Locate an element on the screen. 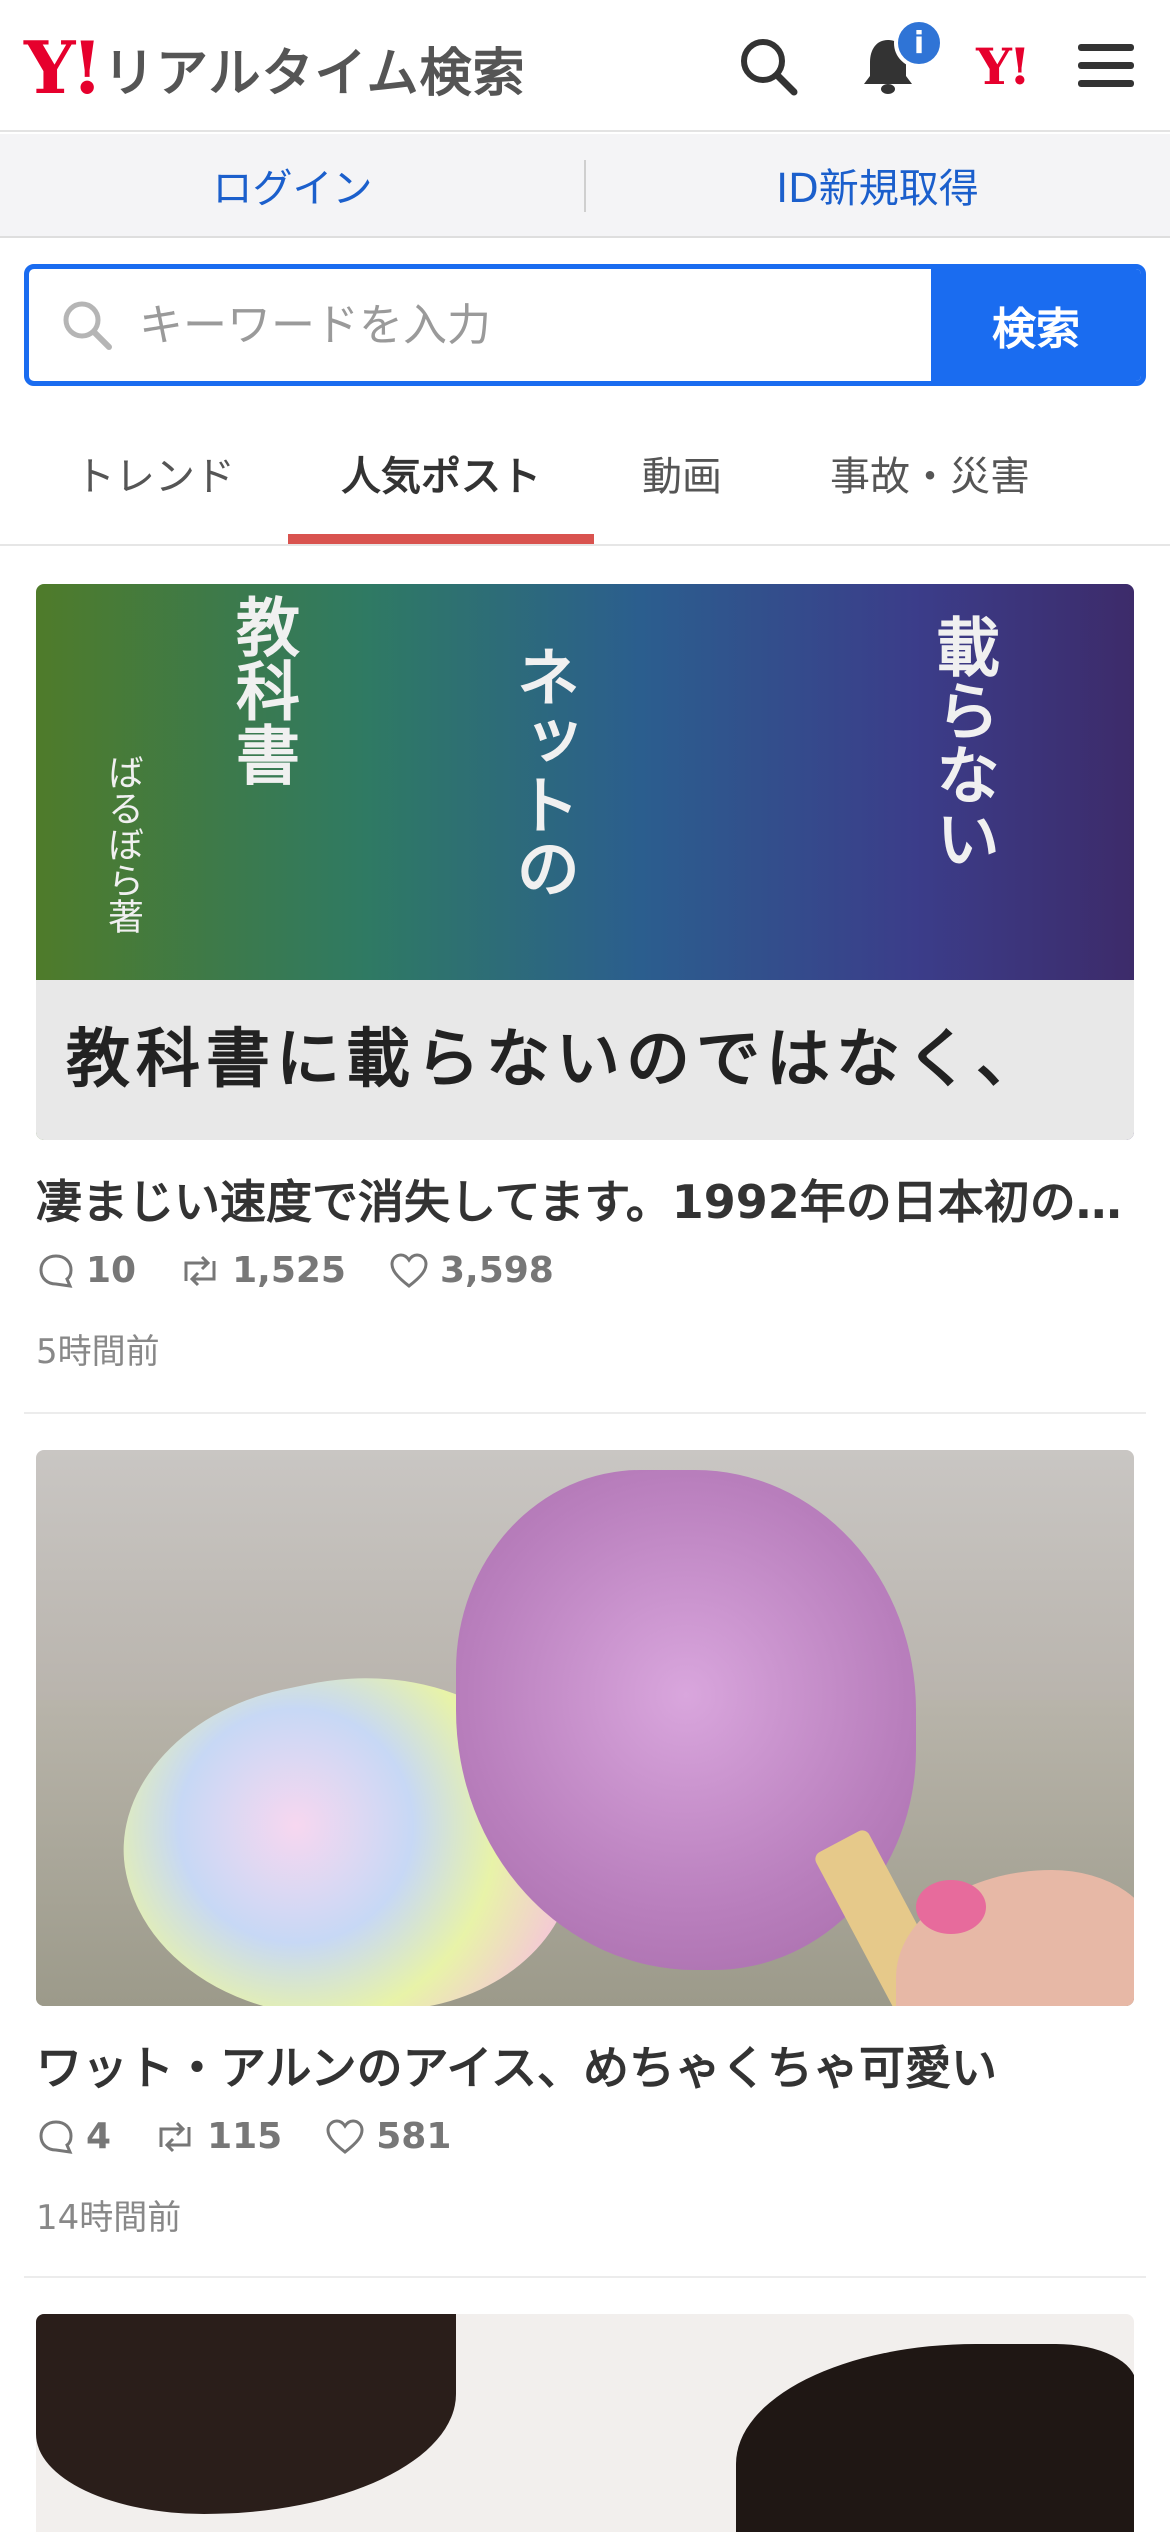  book-band: 教科書に載らないのではなく、 is located at coordinates (585, 1060).